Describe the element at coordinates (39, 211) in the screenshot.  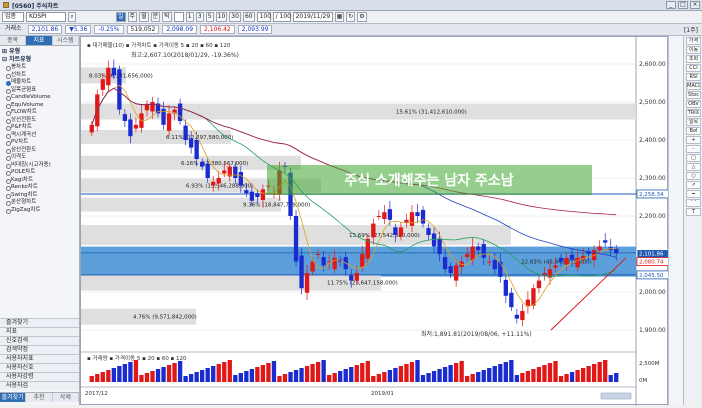
I see `chart-type-item: ZigZag차트` at that location.